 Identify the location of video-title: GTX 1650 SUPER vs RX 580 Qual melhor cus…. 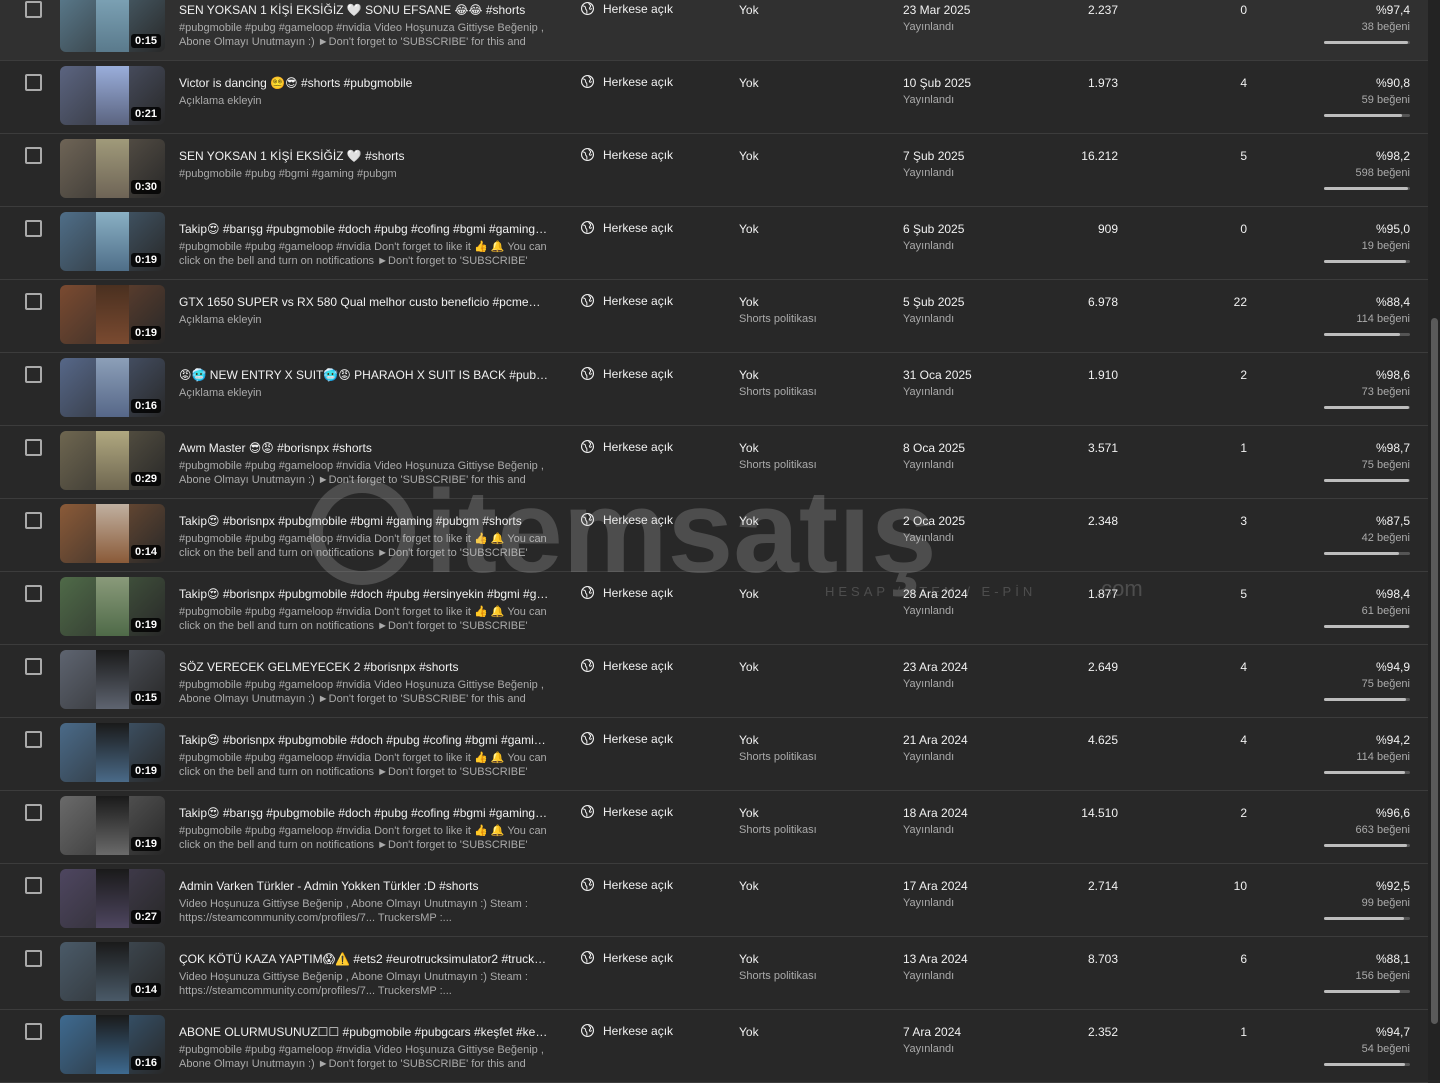
(364, 302).